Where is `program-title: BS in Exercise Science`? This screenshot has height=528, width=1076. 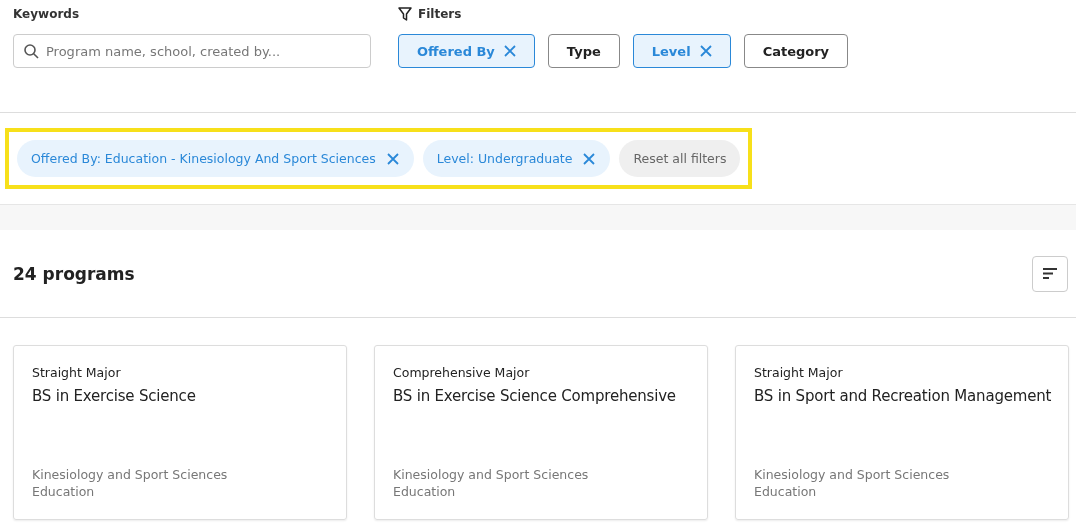
program-title: BS in Exercise Science is located at coordinates (114, 396).